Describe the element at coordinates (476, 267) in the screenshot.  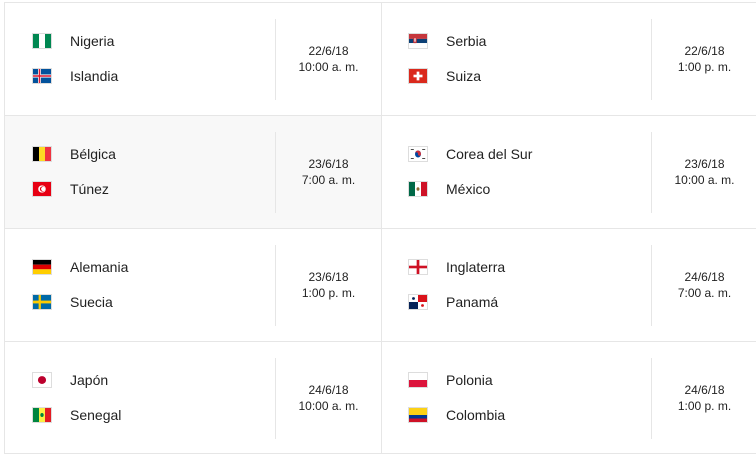
I see `team-name: Inglaterra` at that location.